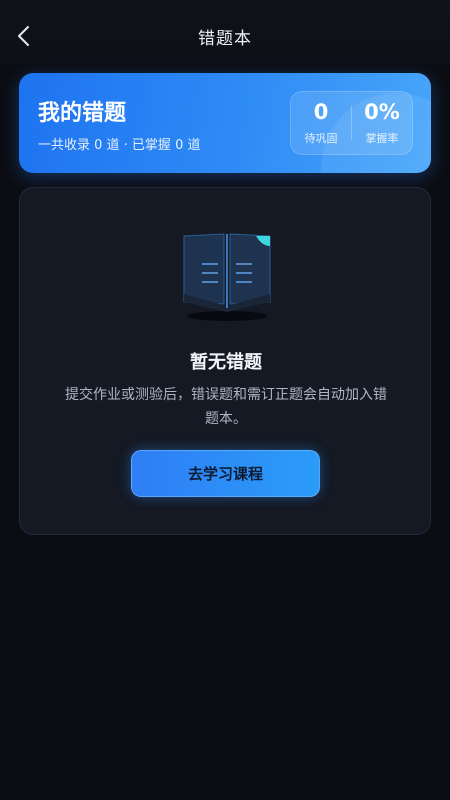  What do you see at coordinates (321, 138) in the screenshot?
I see `stat-label: 待巩固` at bounding box center [321, 138].